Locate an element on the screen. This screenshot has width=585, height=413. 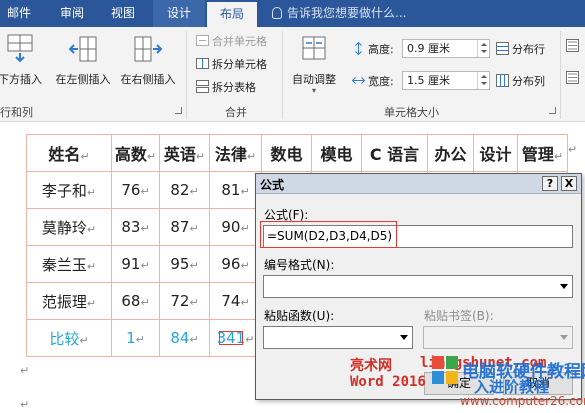
row-height-icon is located at coordinates (358, 48).